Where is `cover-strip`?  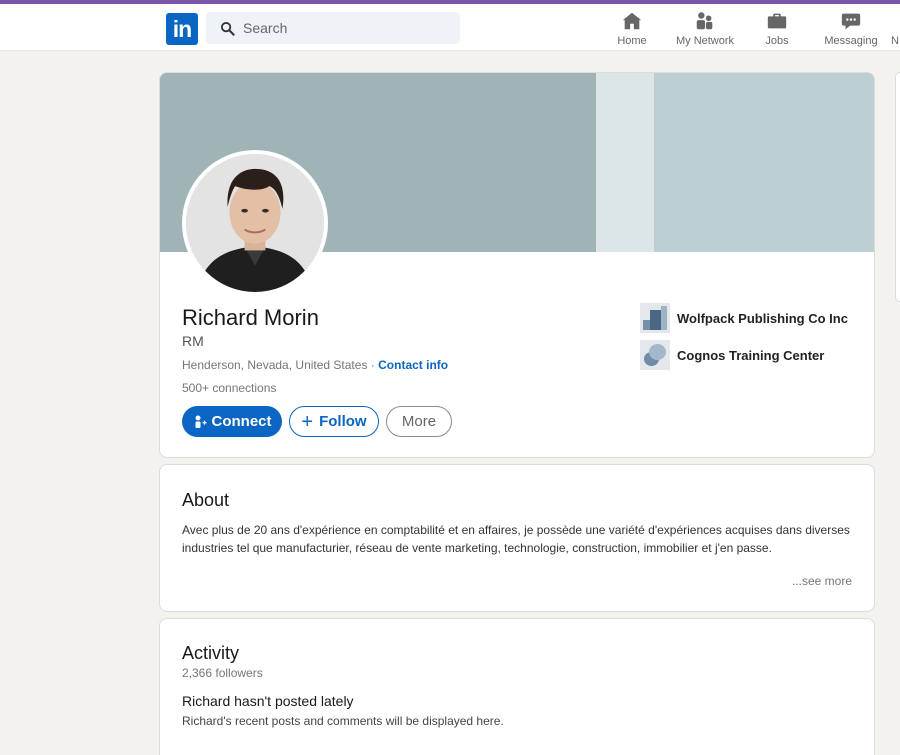 cover-strip is located at coordinates (625, 162).